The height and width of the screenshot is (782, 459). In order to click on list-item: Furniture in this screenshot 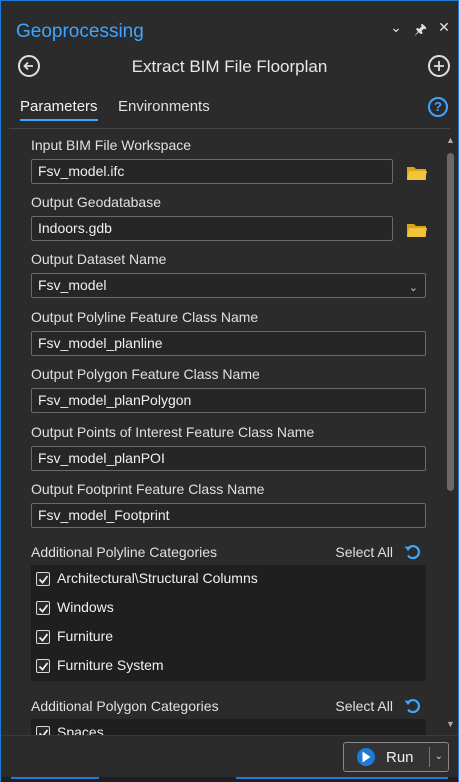, I will do `click(228, 637)`.